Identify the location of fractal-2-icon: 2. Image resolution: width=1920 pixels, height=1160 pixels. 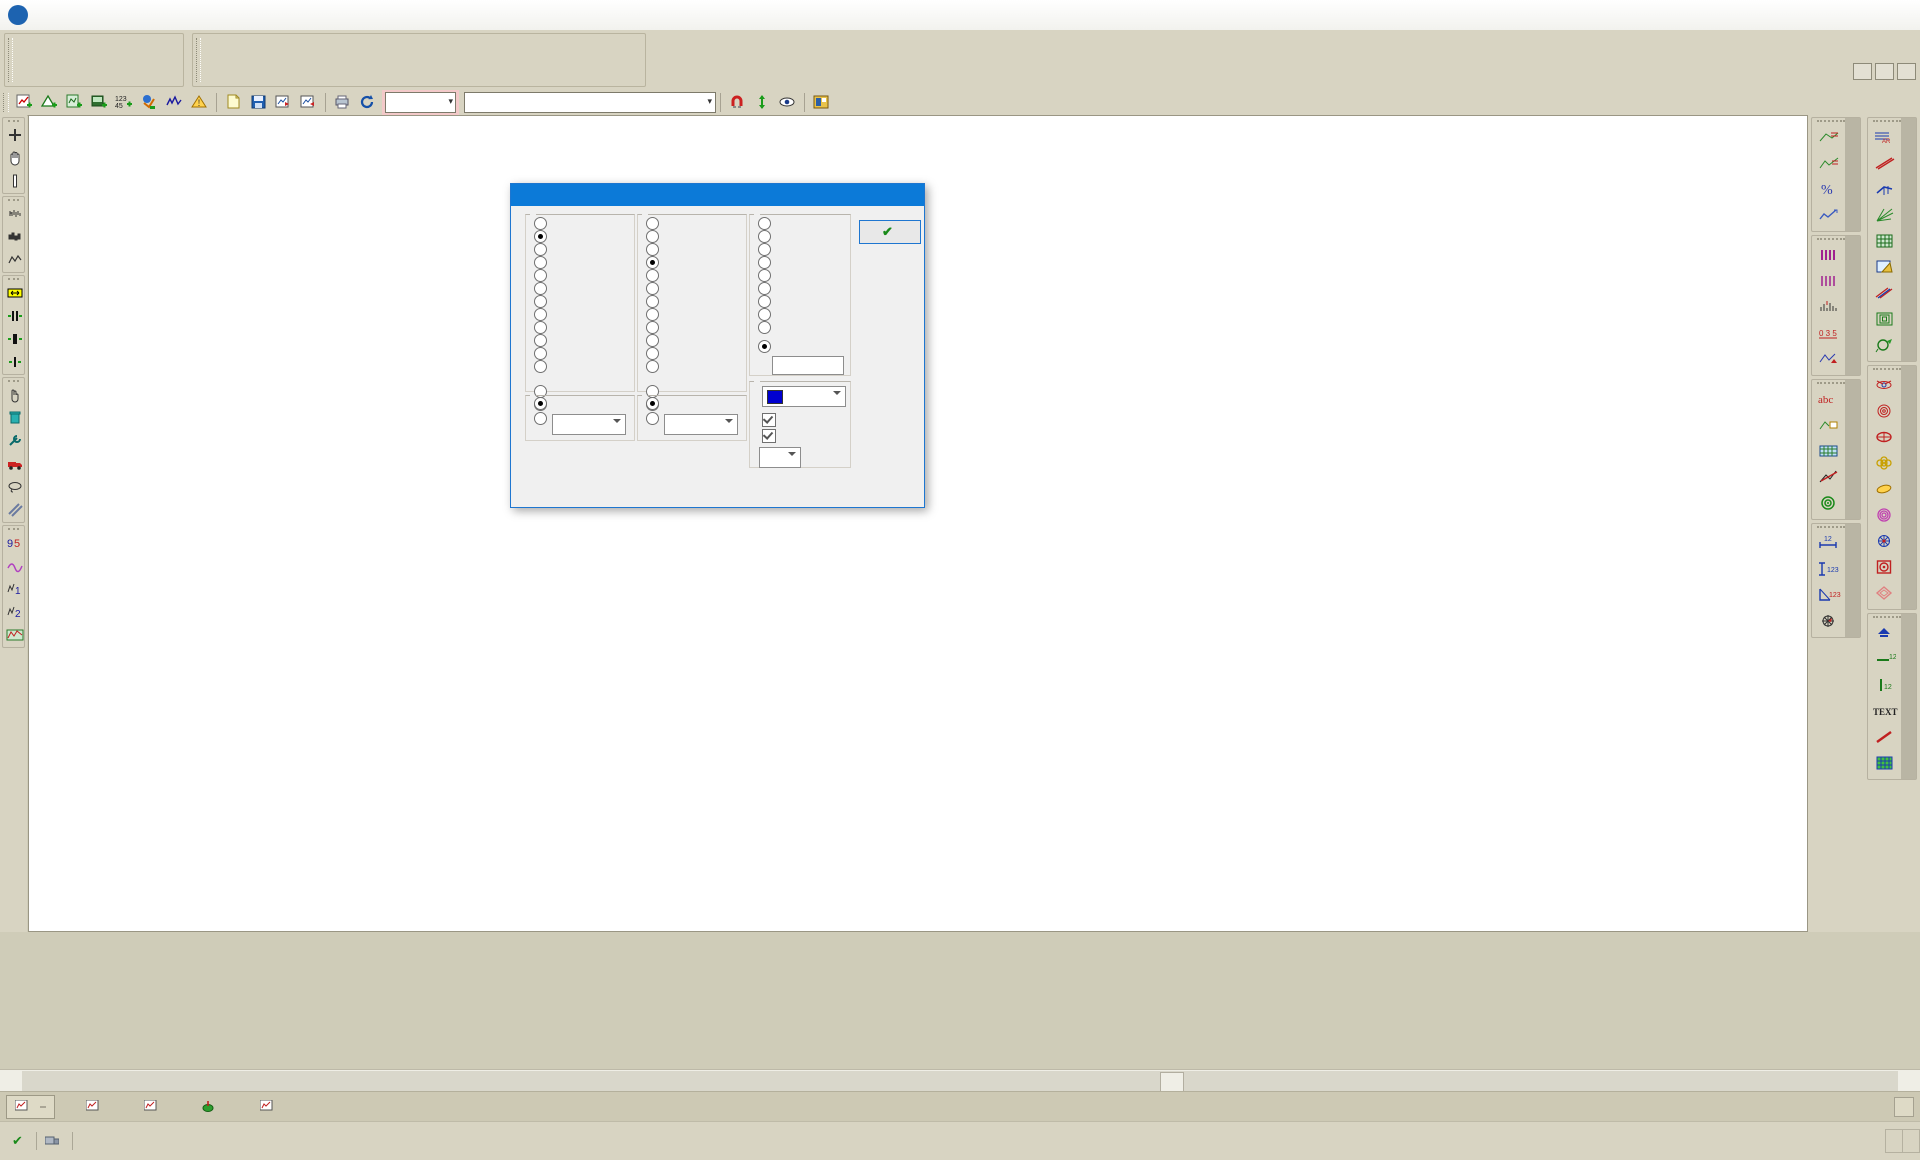
(14, 612).